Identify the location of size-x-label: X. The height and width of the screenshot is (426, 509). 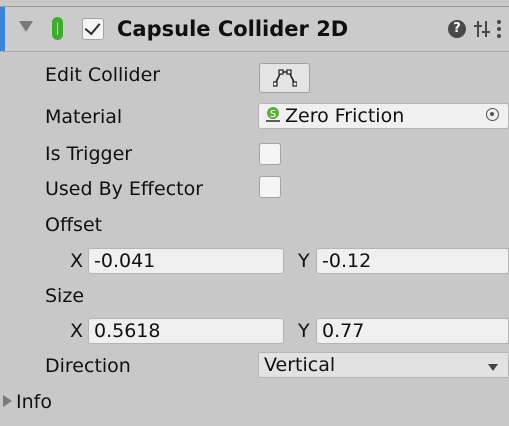
(76, 331).